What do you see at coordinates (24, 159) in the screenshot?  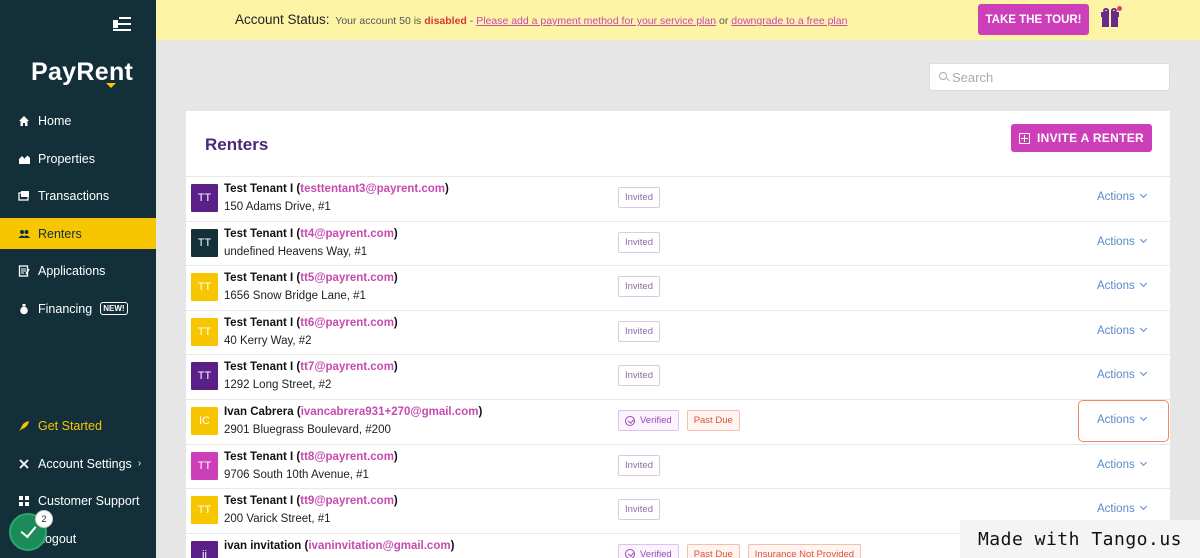 I see `properties-icon` at bounding box center [24, 159].